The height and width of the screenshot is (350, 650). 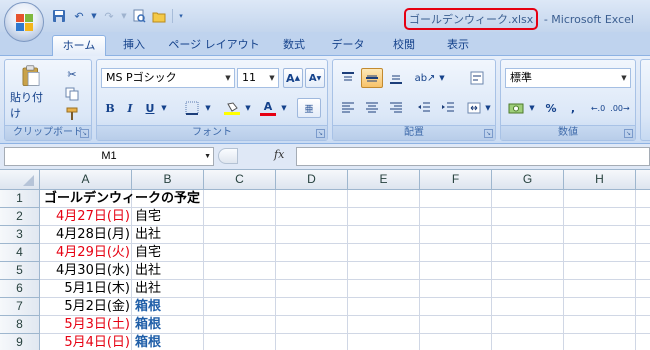 What do you see at coordinates (164, 108) in the screenshot?
I see `underline-dropdown-icon: ▼` at bounding box center [164, 108].